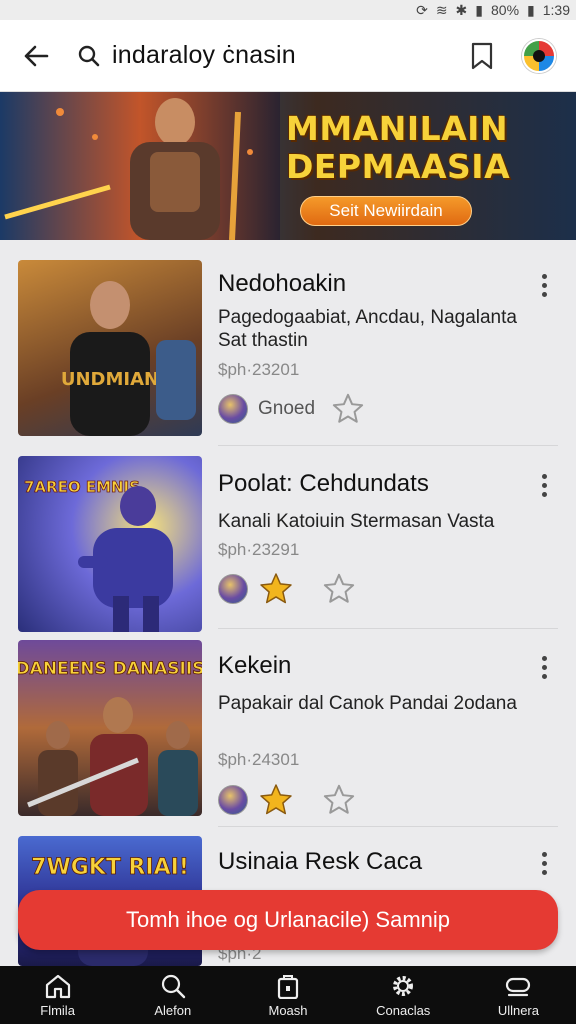 This screenshot has height=1024, width=576. I want to click on nav-label: Flmila, so click(57, 1010).